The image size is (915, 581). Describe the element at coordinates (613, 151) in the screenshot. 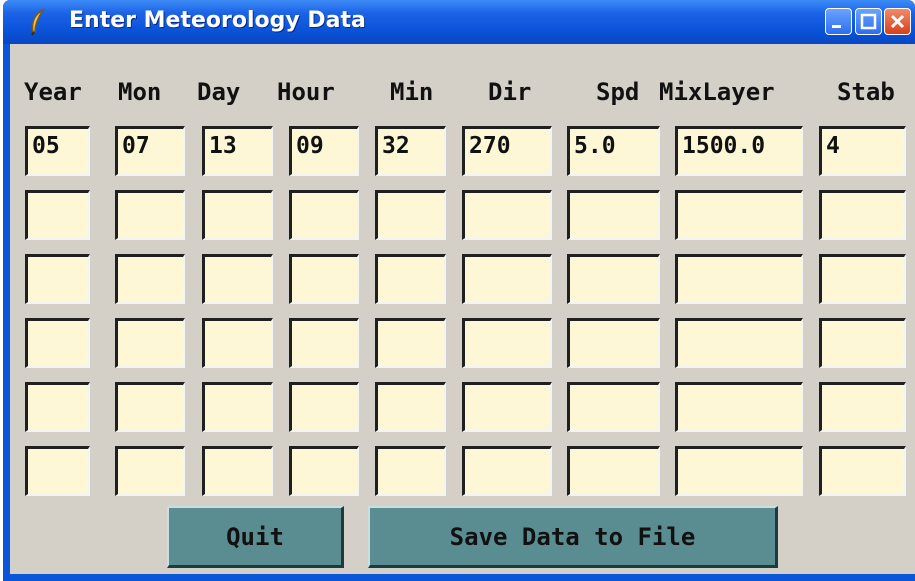

I see `entry-spd-row-1: 5.0` at that location.